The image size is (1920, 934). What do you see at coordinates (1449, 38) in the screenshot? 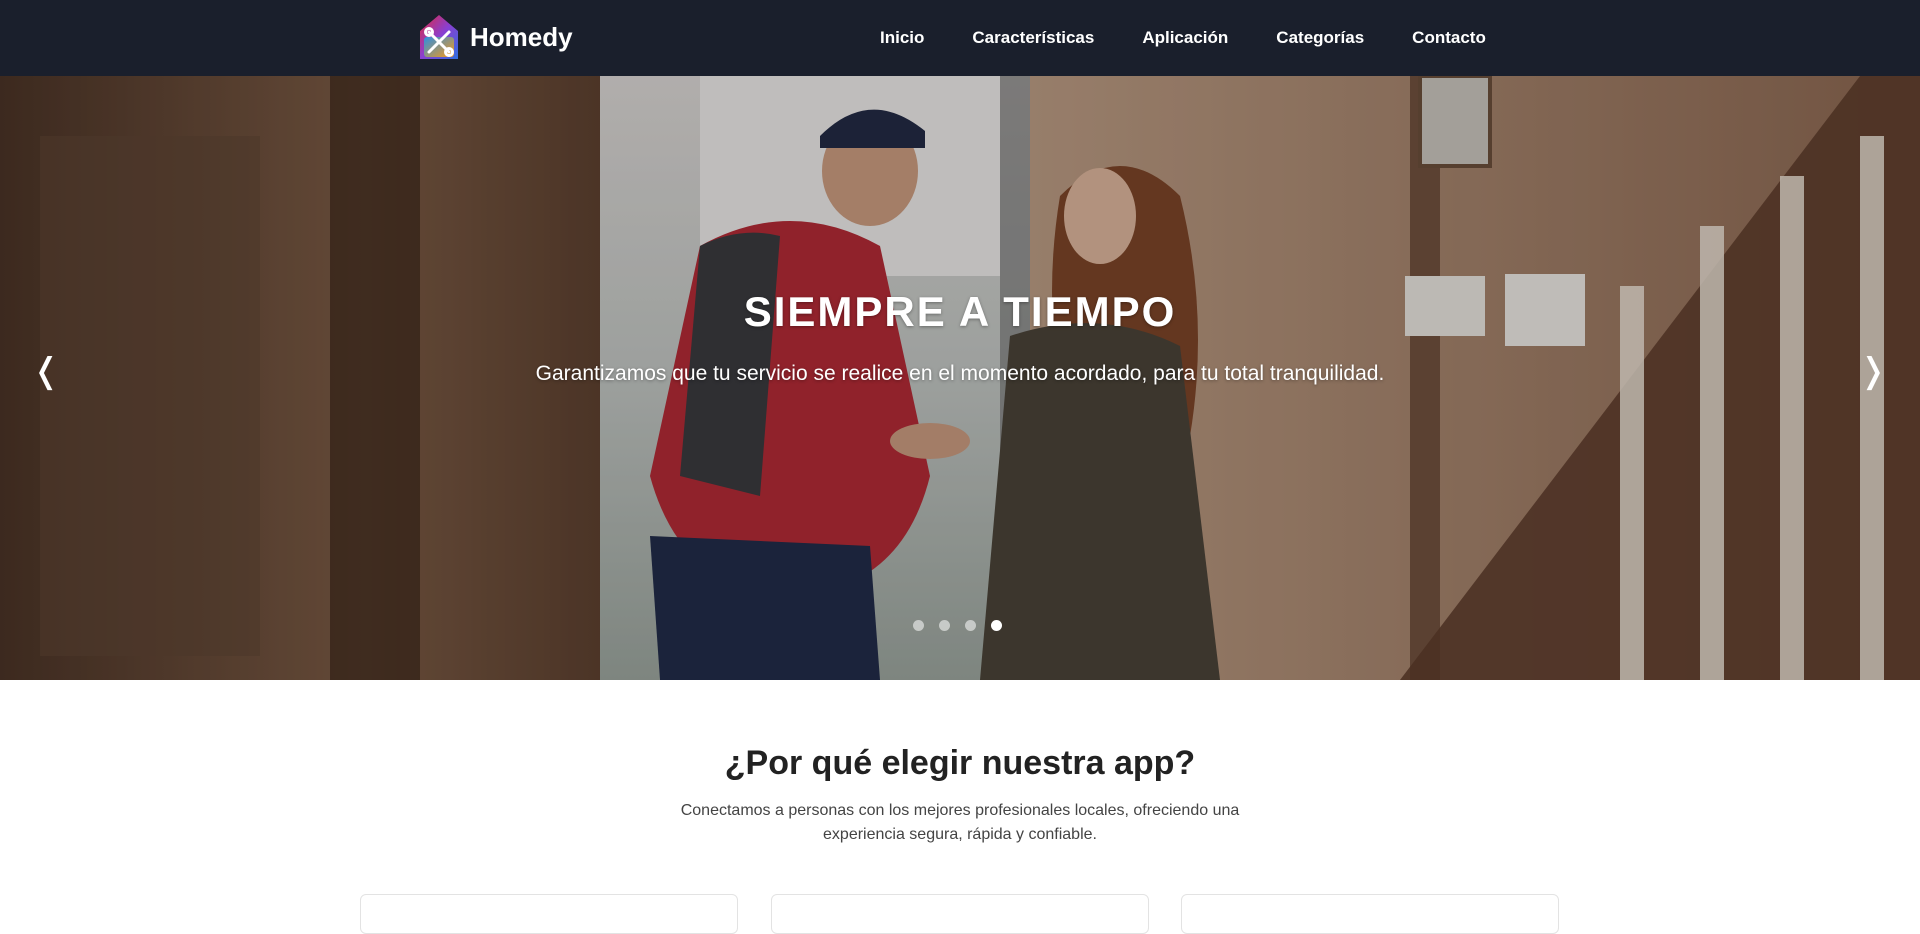
I see `nav-link-contacto: Contacto` at bounding box center [1449, 38].